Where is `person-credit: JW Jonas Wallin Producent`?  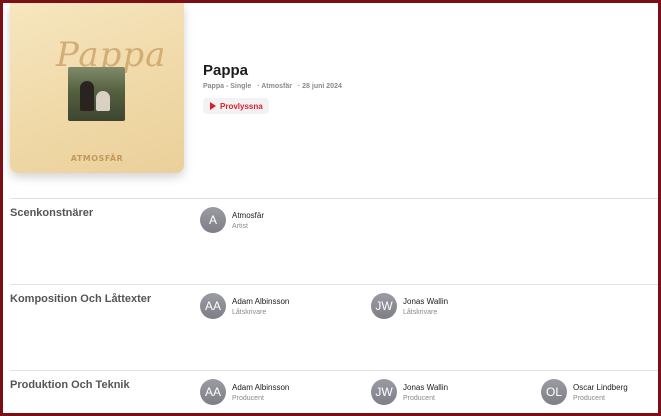 person-credit: JW Jonas Wallin Producent is located at coordinates (409, 392).